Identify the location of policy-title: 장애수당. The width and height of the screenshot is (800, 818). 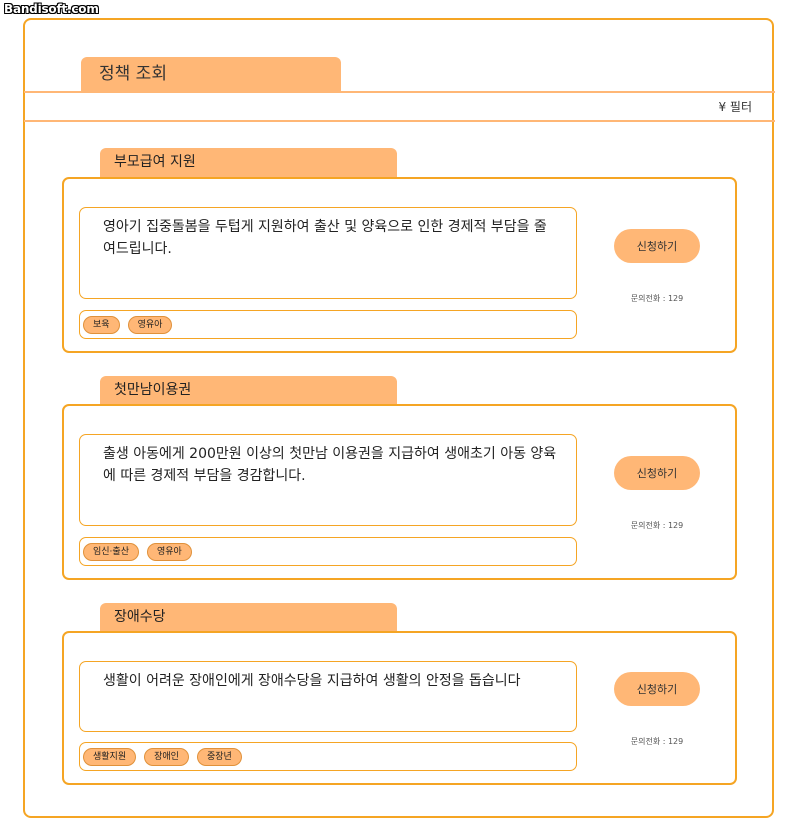
(248, 617).